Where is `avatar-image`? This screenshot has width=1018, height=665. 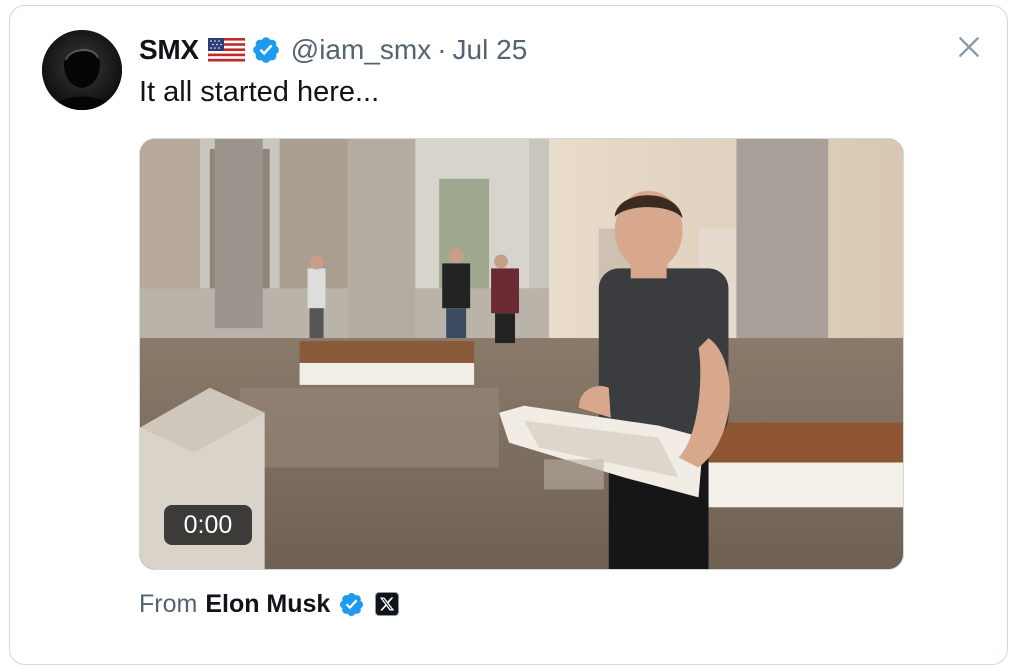
avatar-image is located at coordinates (82, 70).